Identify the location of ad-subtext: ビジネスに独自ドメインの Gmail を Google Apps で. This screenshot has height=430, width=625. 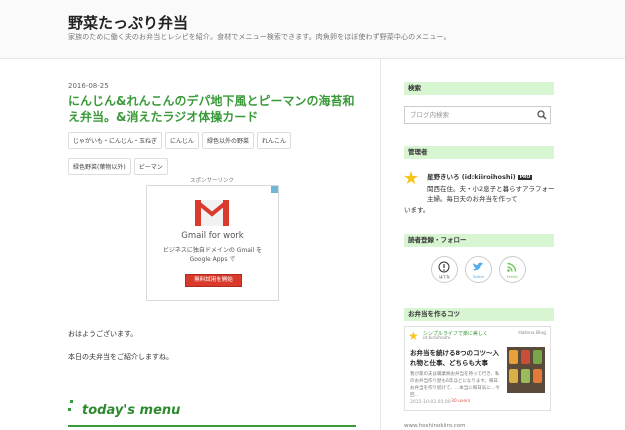
(212, 255).